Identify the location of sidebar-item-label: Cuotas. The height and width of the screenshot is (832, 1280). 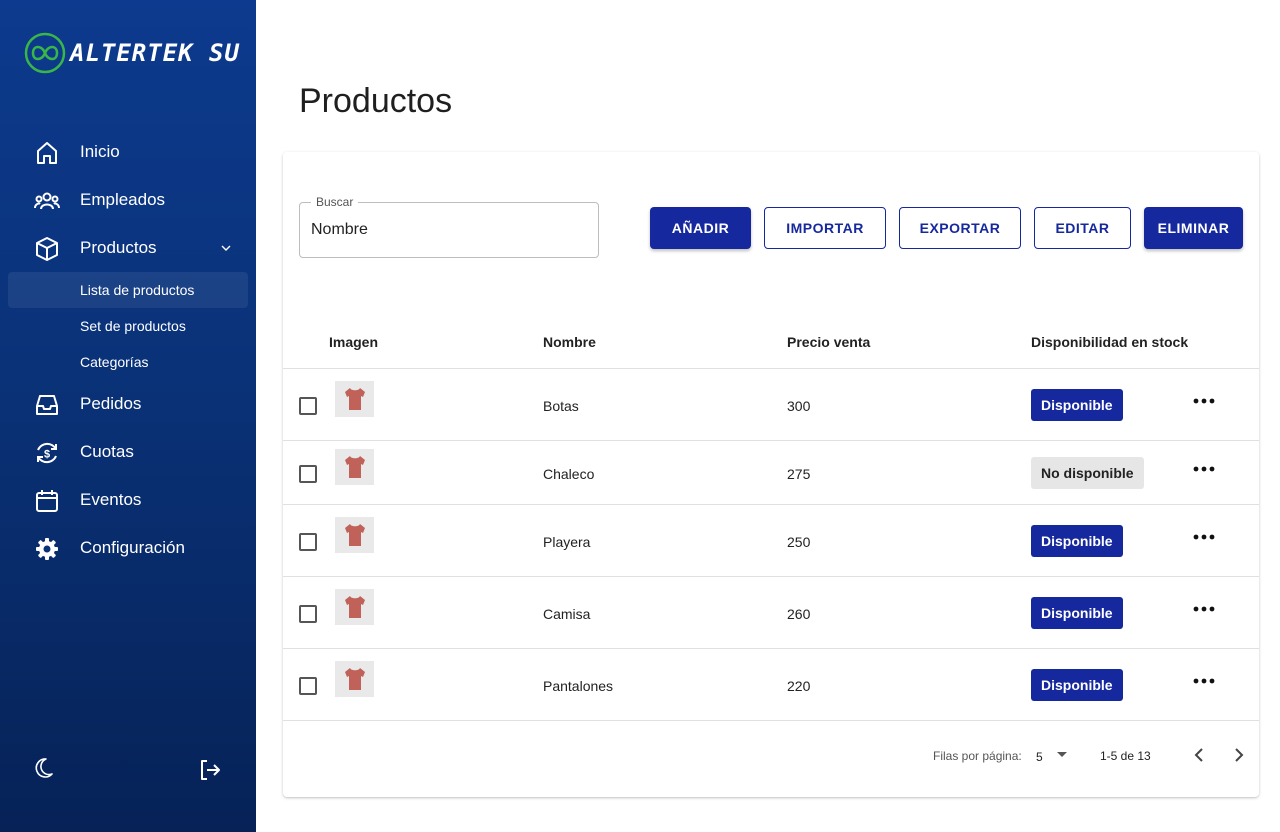
(107, 451).